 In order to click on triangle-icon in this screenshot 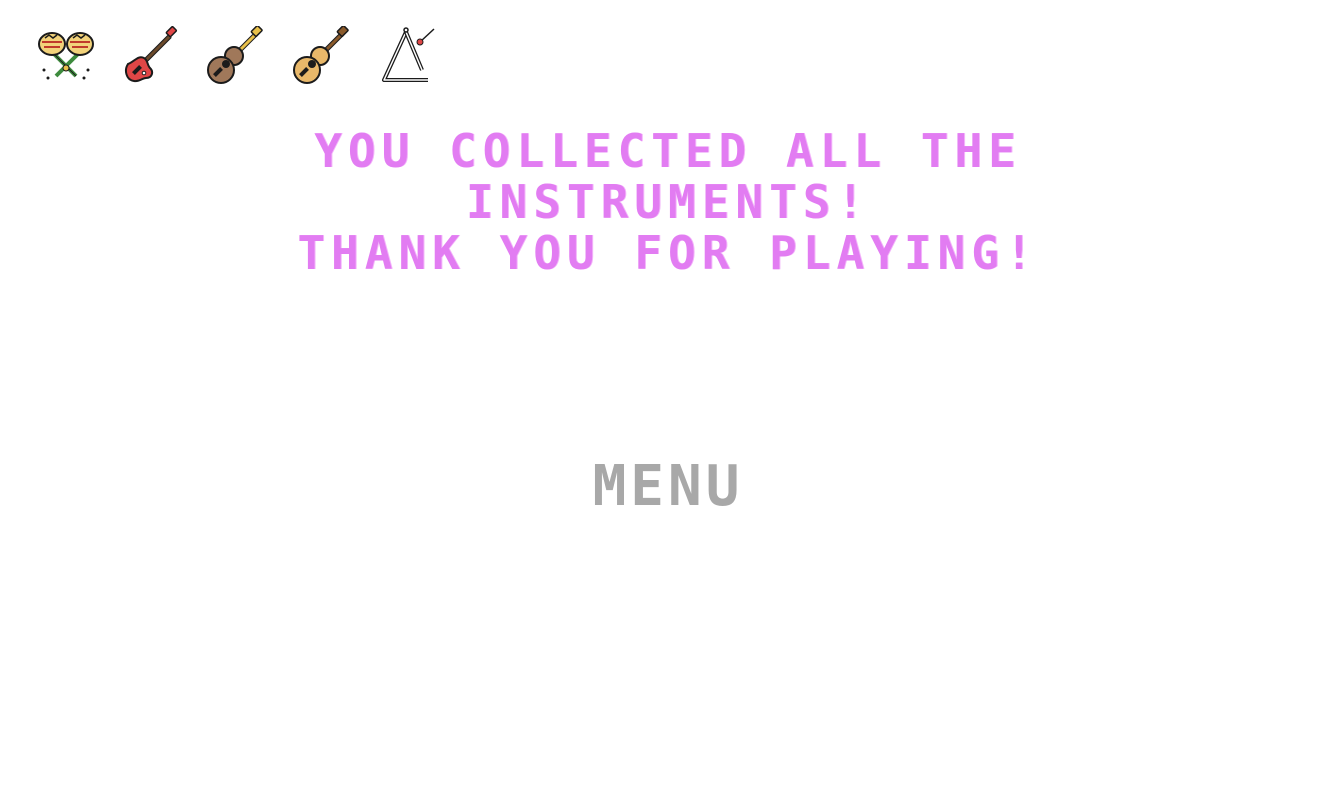, I will do `click(408, 56)`.